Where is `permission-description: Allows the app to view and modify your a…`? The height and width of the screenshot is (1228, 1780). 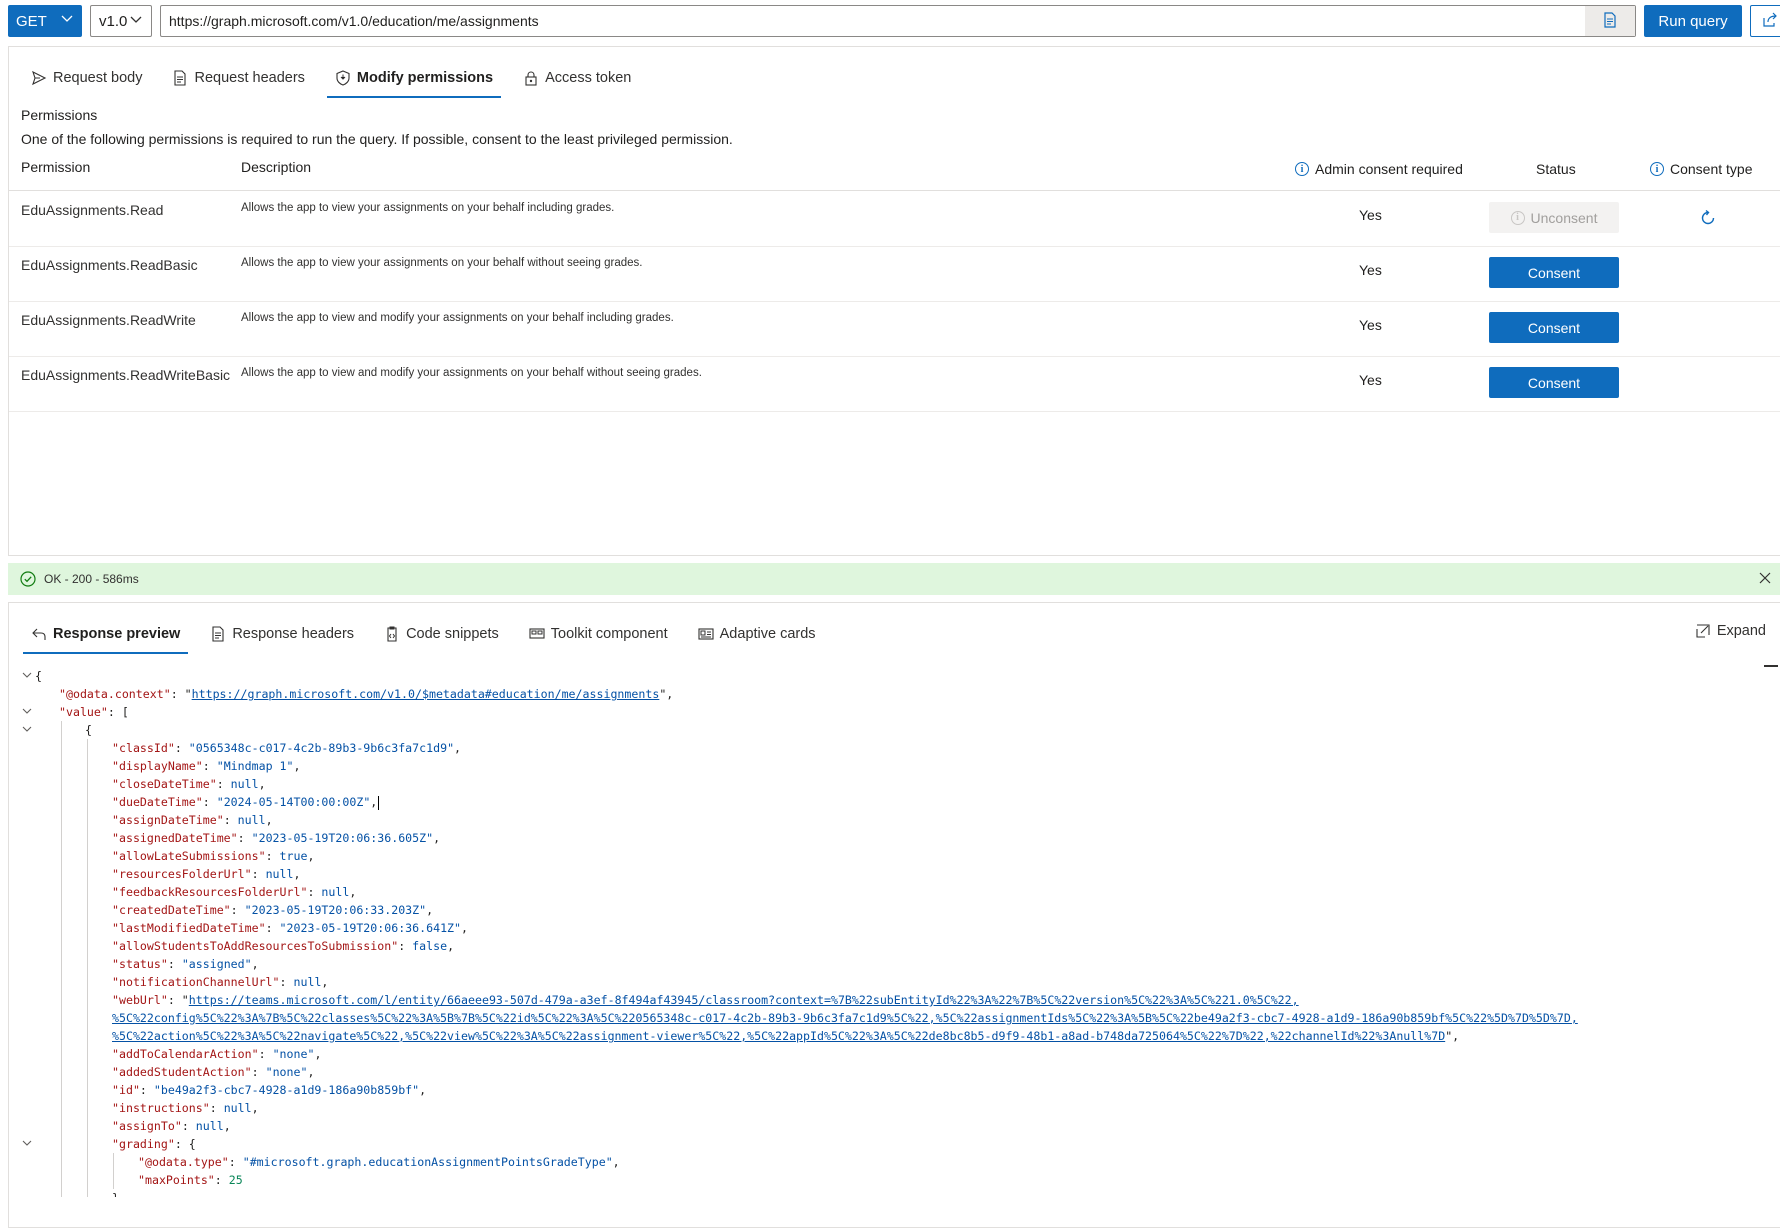
permission-description: Allows the app to view and modify your a… is located at coordinates (457, 318).